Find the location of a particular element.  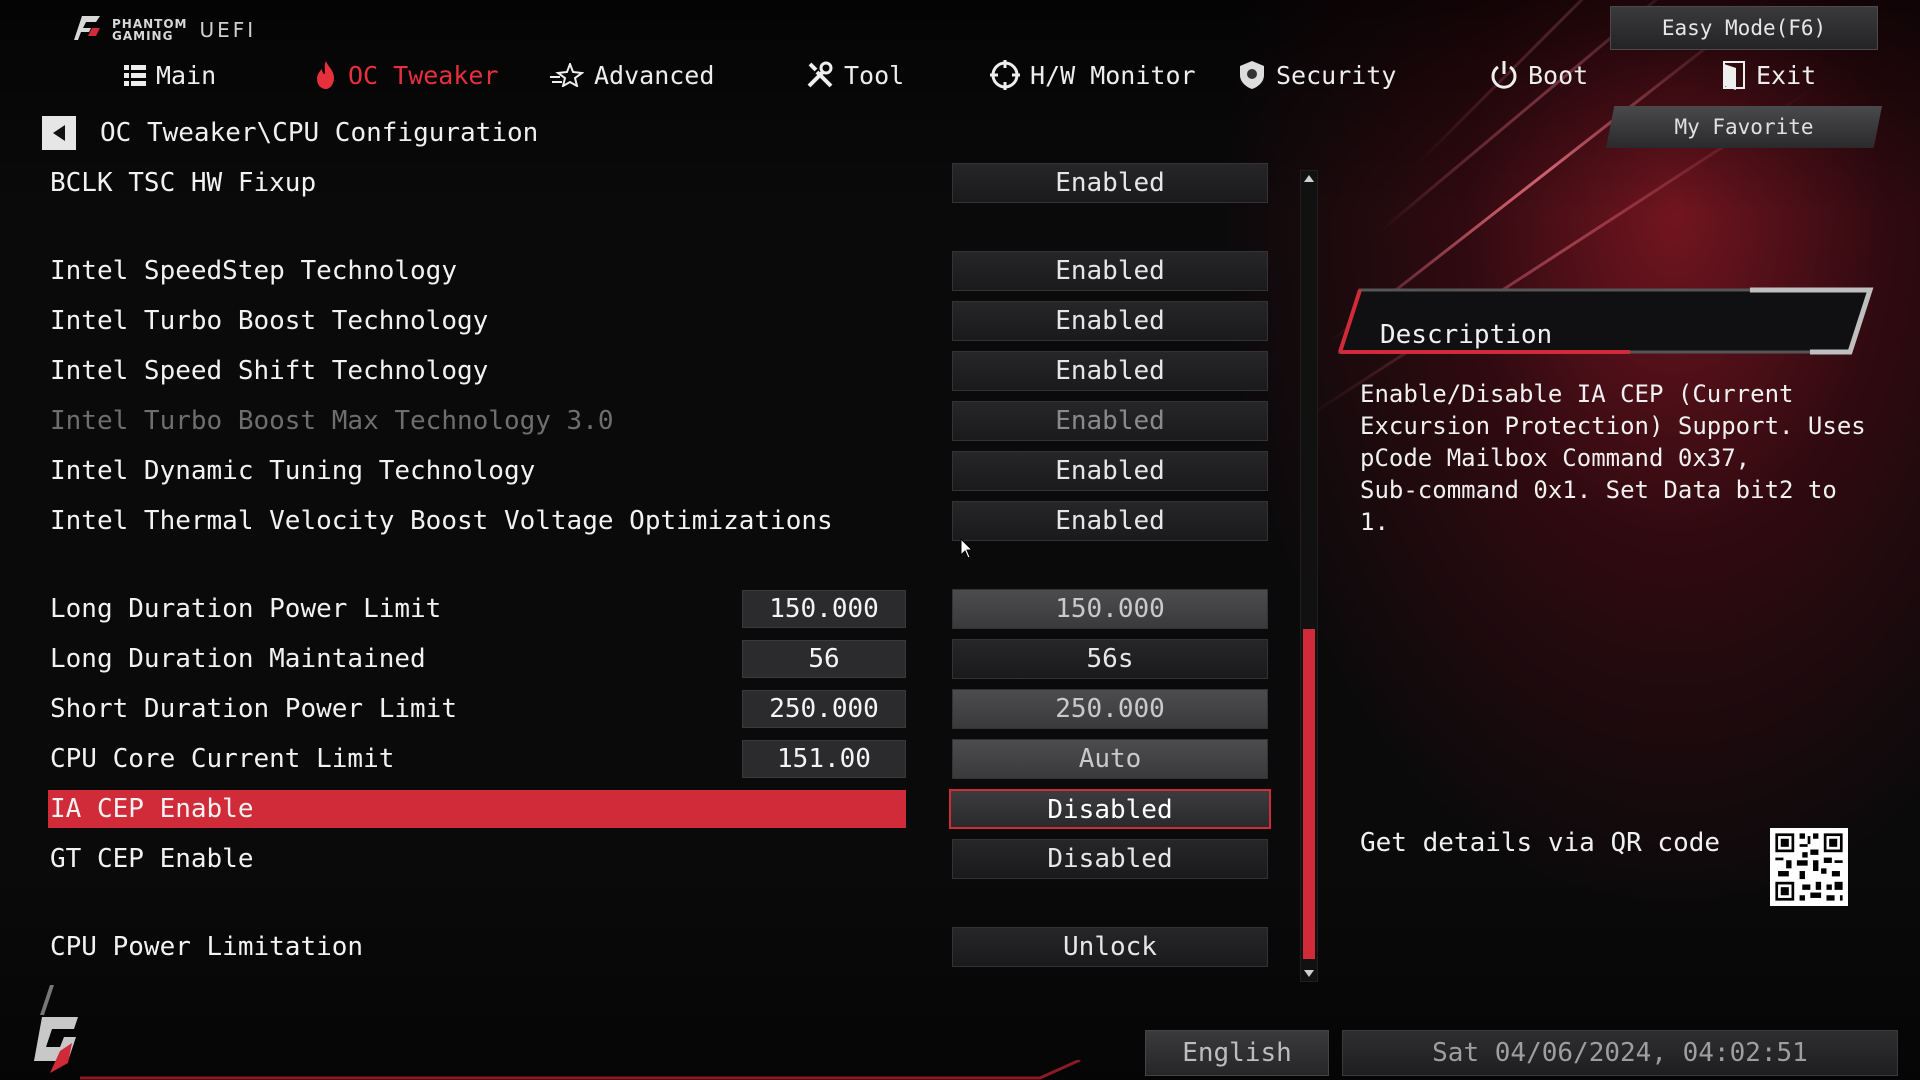

breadcrumb: OC Tweaker\CPU Configuration is located at coordinates (319, 133).